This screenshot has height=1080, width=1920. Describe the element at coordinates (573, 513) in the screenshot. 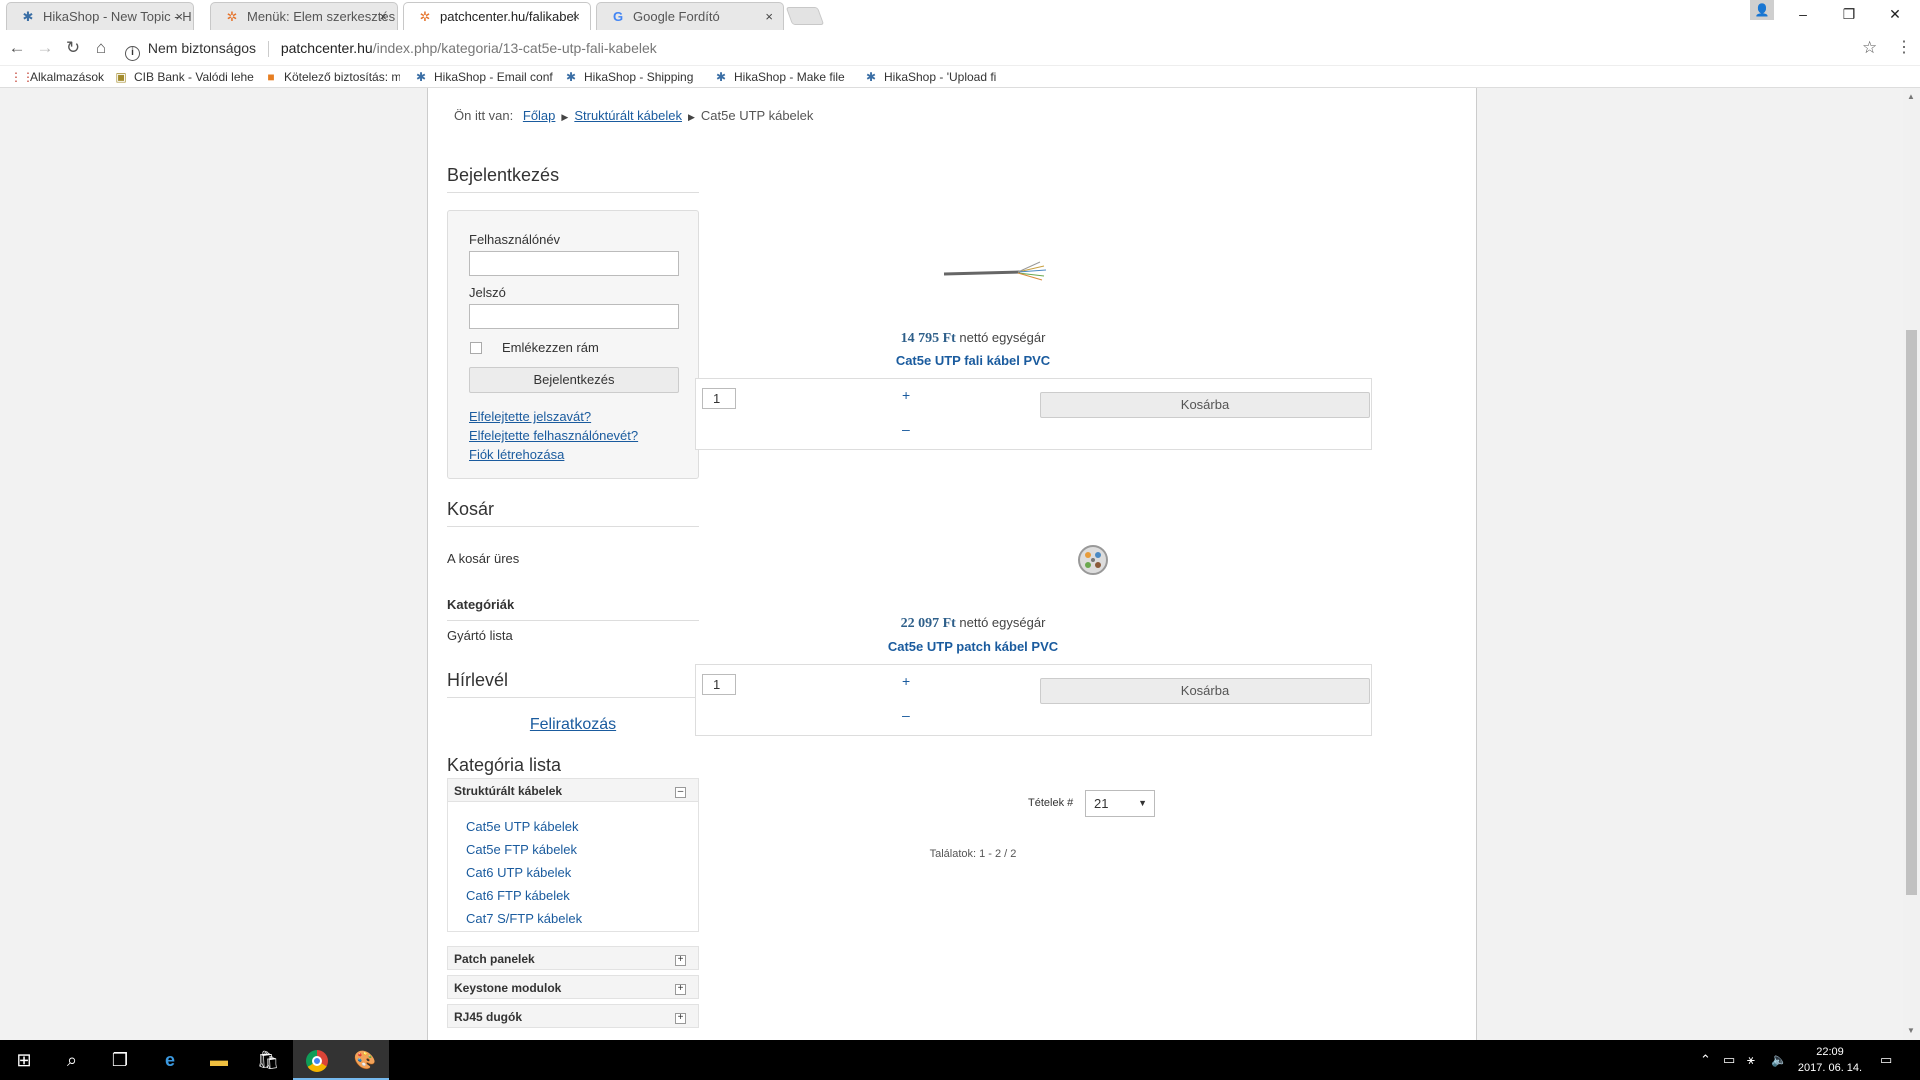

I see `cart-heading: Kosár` at that location.